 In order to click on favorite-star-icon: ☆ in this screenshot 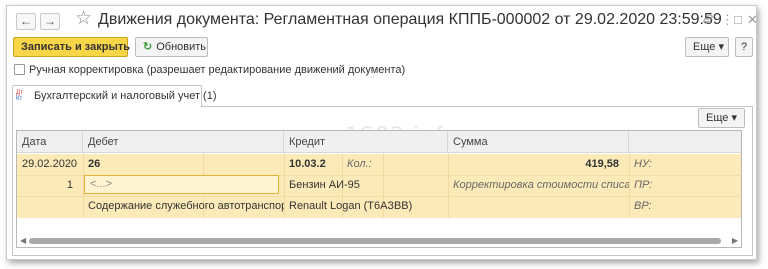, I will do `click(83, 19)`.